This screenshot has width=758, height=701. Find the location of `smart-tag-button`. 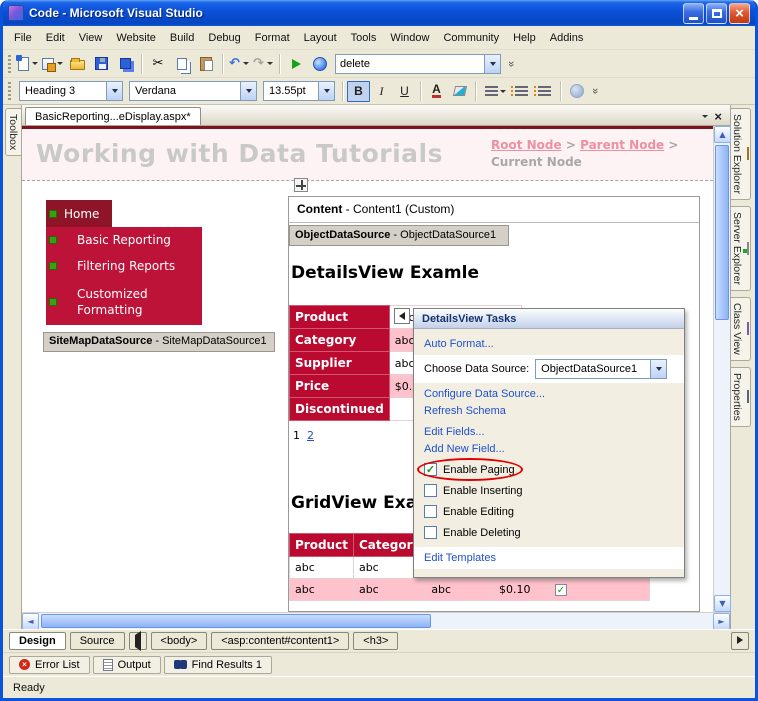

smart-tag-button is located at coordinates (402, 316).